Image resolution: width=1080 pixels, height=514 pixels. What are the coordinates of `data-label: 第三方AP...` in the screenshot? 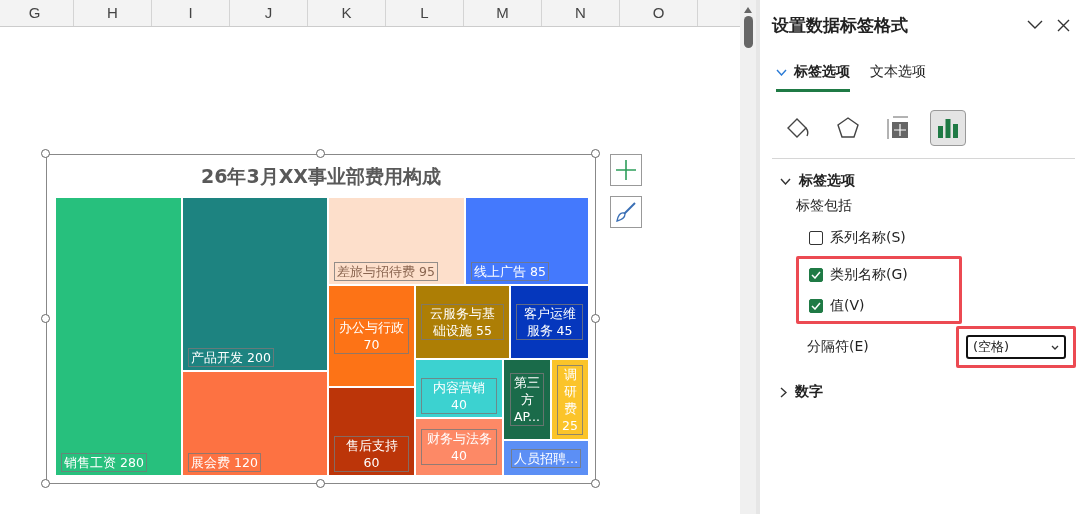 It's located at (527, 399).